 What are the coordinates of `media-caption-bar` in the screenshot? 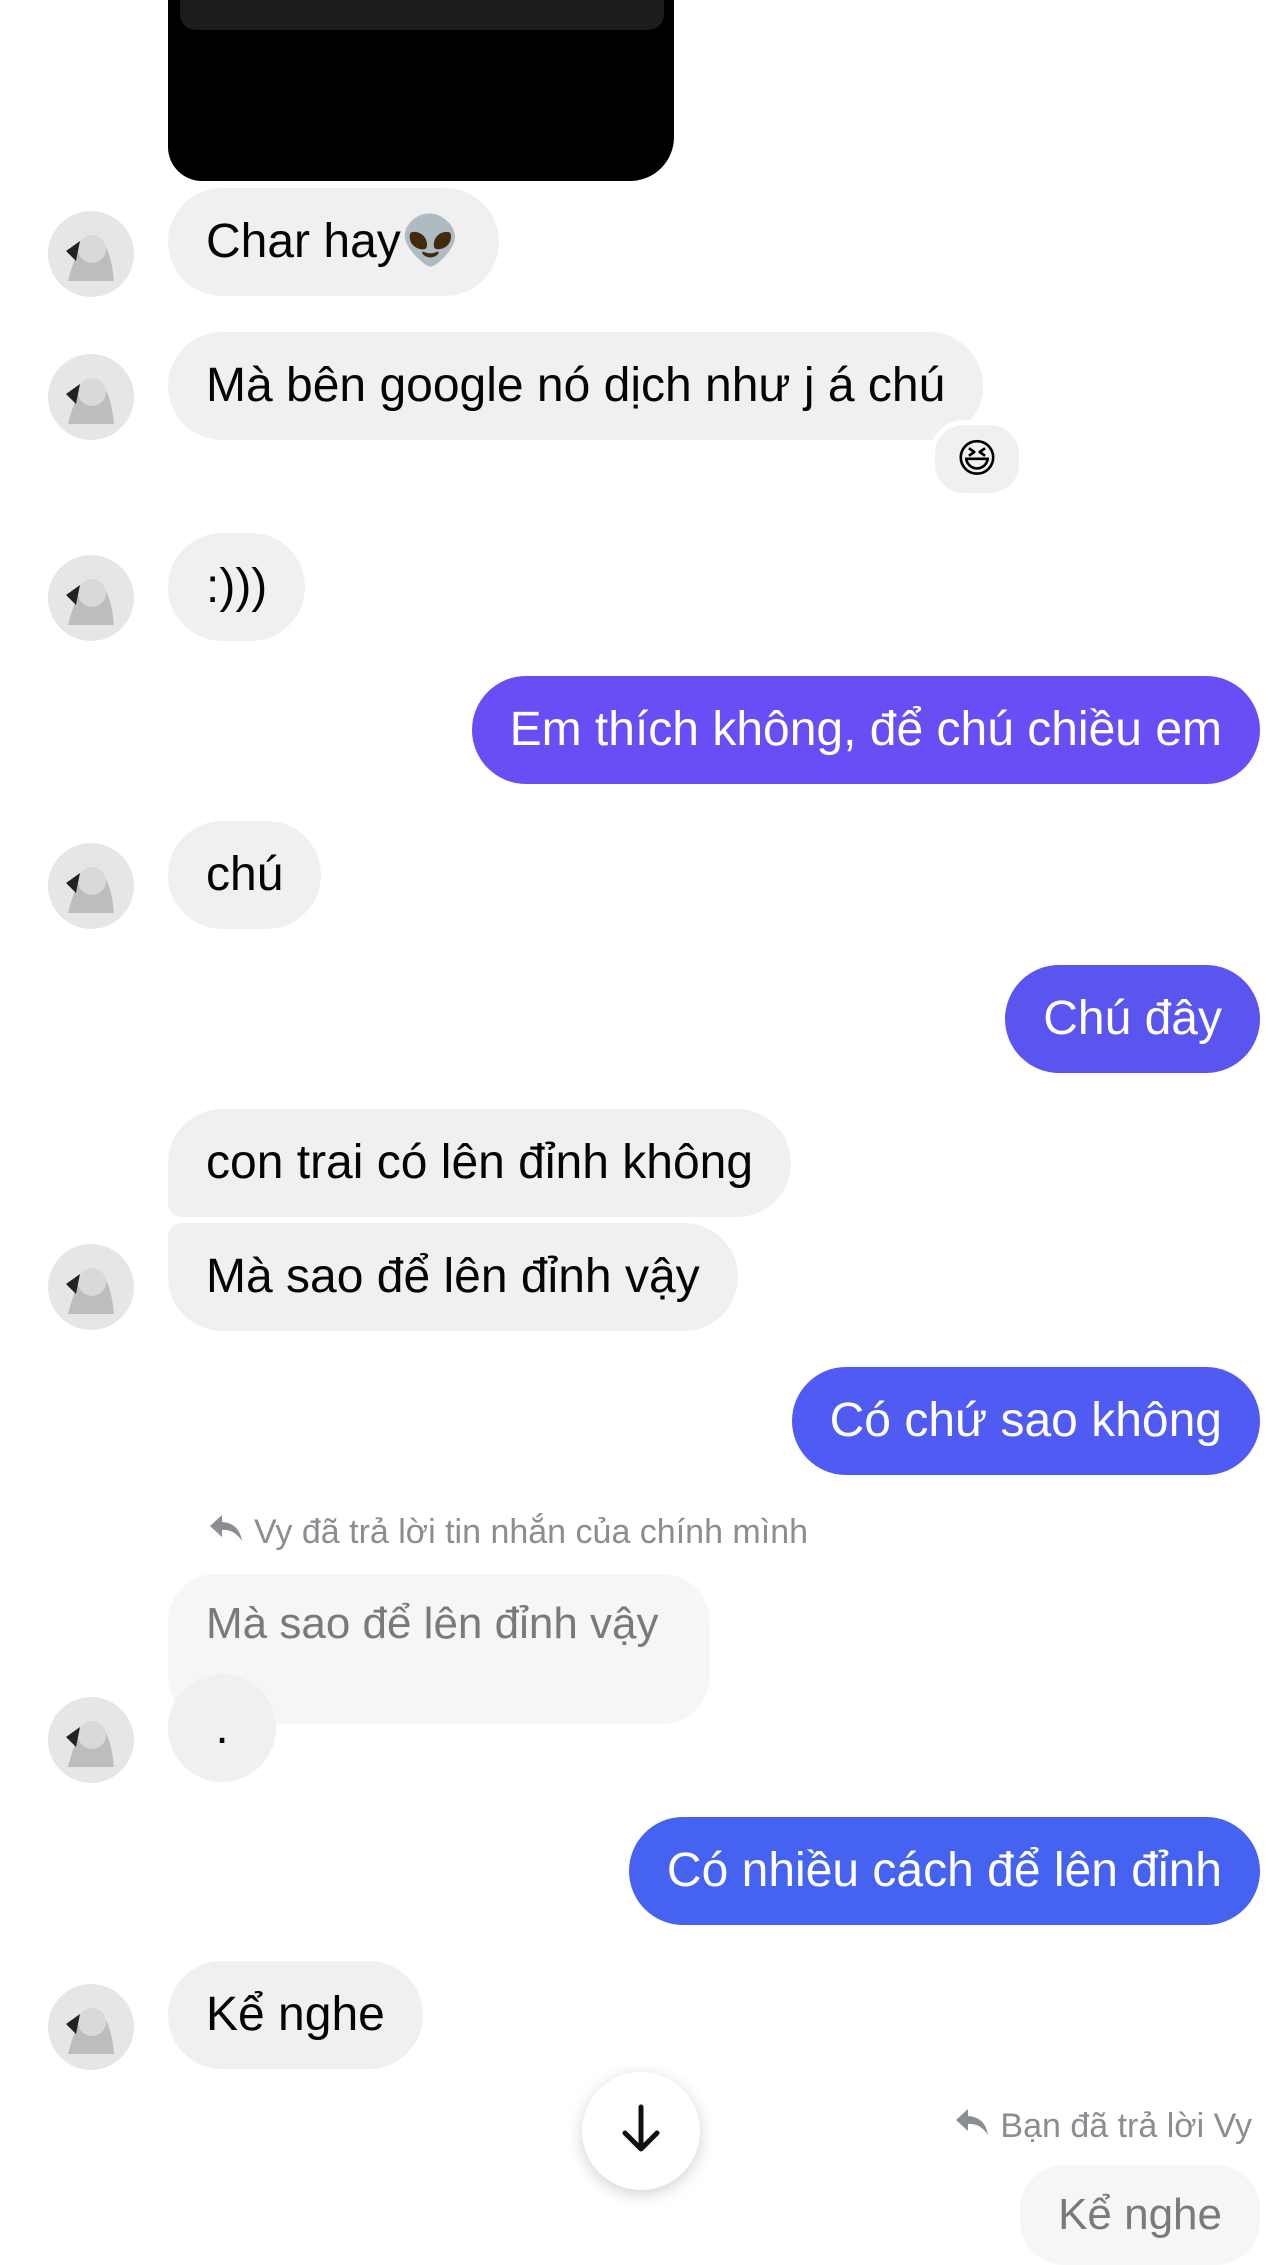 It's located at (422, 15).